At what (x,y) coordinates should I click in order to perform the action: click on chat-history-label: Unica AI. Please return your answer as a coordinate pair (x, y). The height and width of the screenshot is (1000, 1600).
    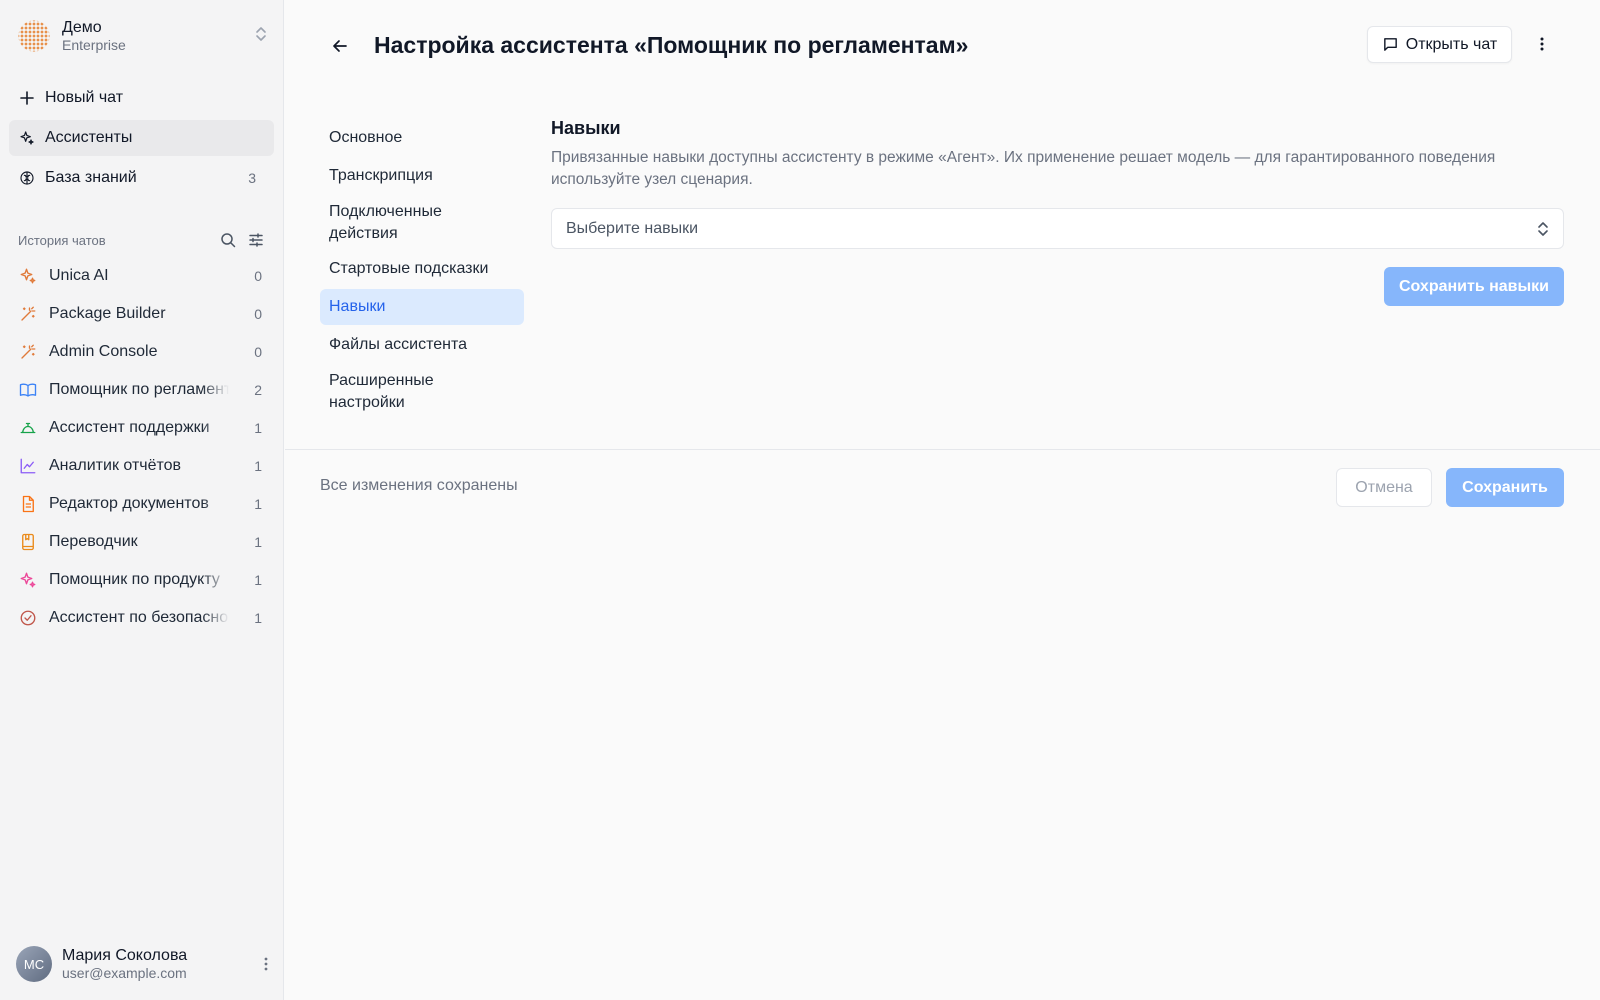
    Looking at the image, I should click on (79, 275).